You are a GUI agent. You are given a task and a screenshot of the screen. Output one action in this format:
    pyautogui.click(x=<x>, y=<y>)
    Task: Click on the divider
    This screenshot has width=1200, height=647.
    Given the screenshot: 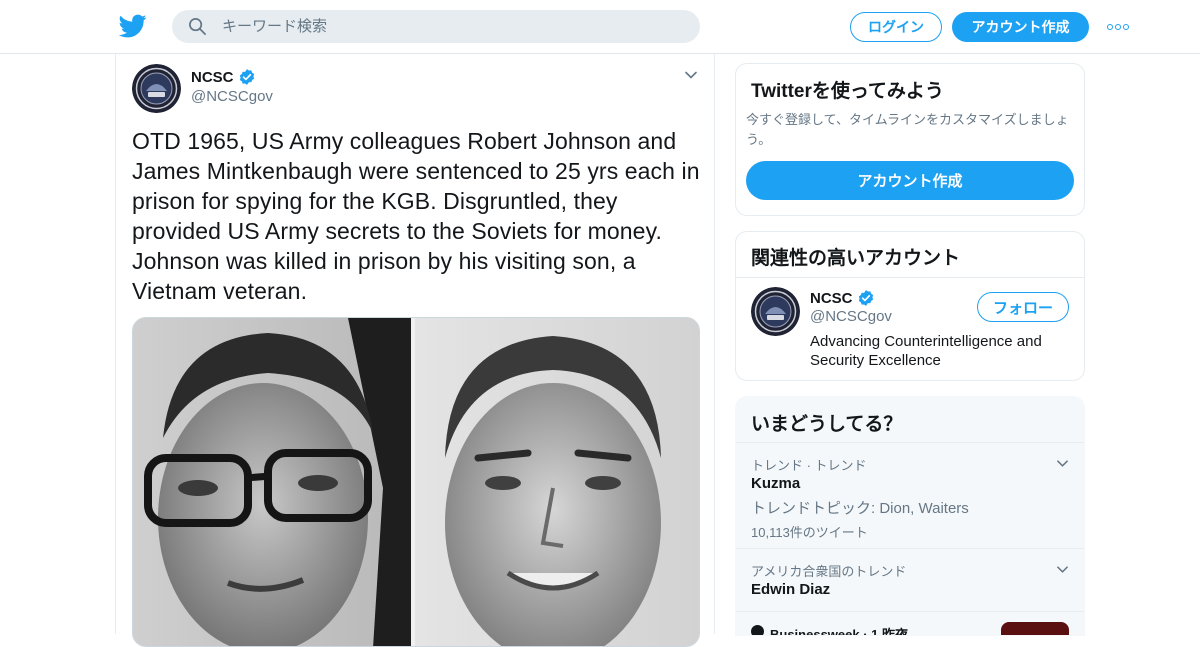 What is the action you would take?
    pyautogui.click(x=910, y=277)
    